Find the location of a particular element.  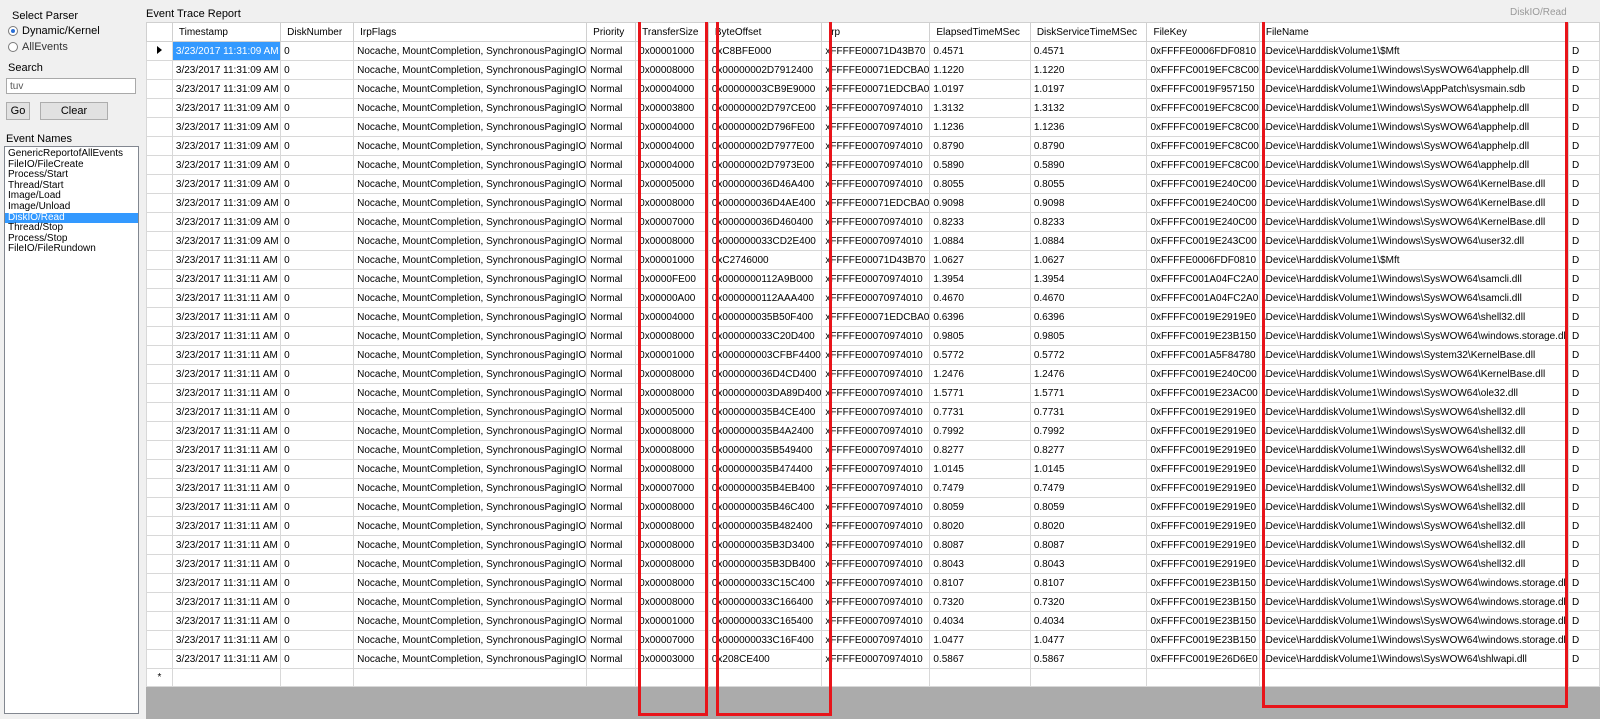

cell-diskservicetime: 1.0197 is located at coordinates (1088, 89).